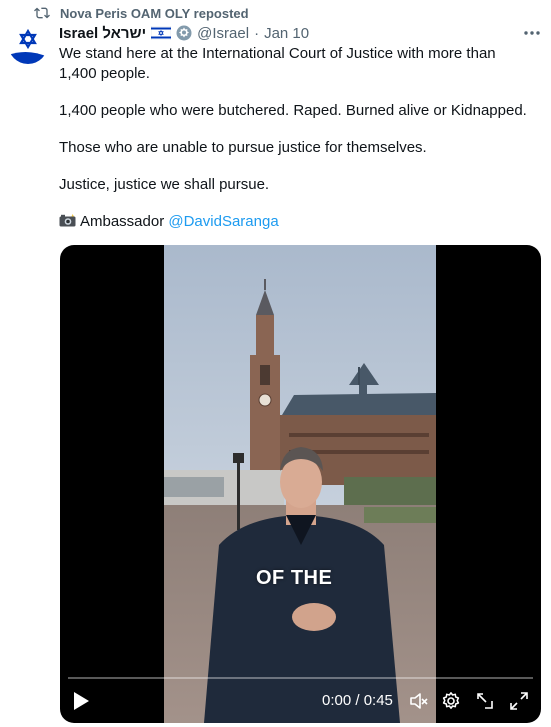 Image resolution: width=551 pixels, height=727 pixels. I want to click on play-icon, so click(81, 701).